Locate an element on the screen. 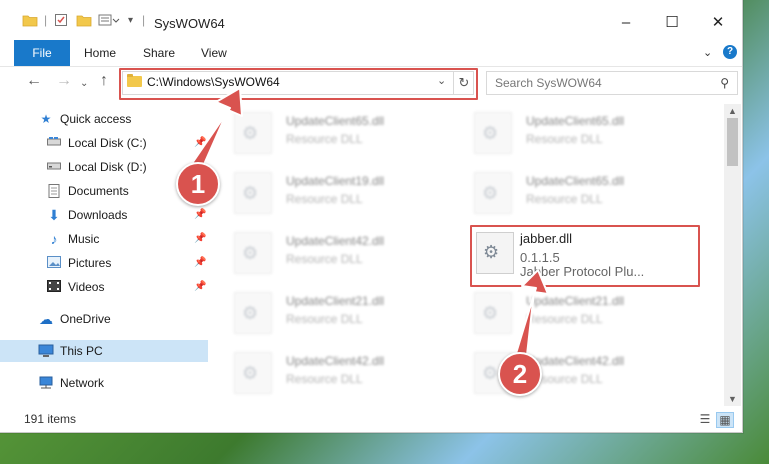 The height and width of the screenshot is (464, 769). tiles-view-icon: ▦ is located at coordinates (725, 420).